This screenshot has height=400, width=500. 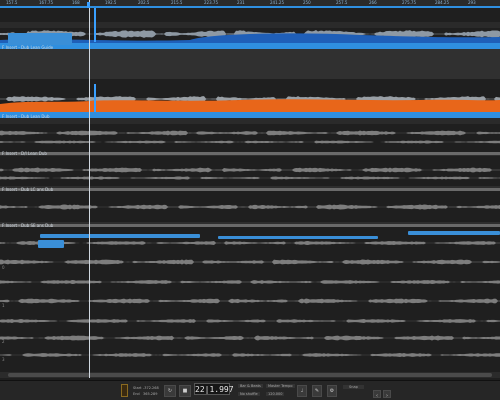 I want to click on lane-divider, so click(x=250, y=63).